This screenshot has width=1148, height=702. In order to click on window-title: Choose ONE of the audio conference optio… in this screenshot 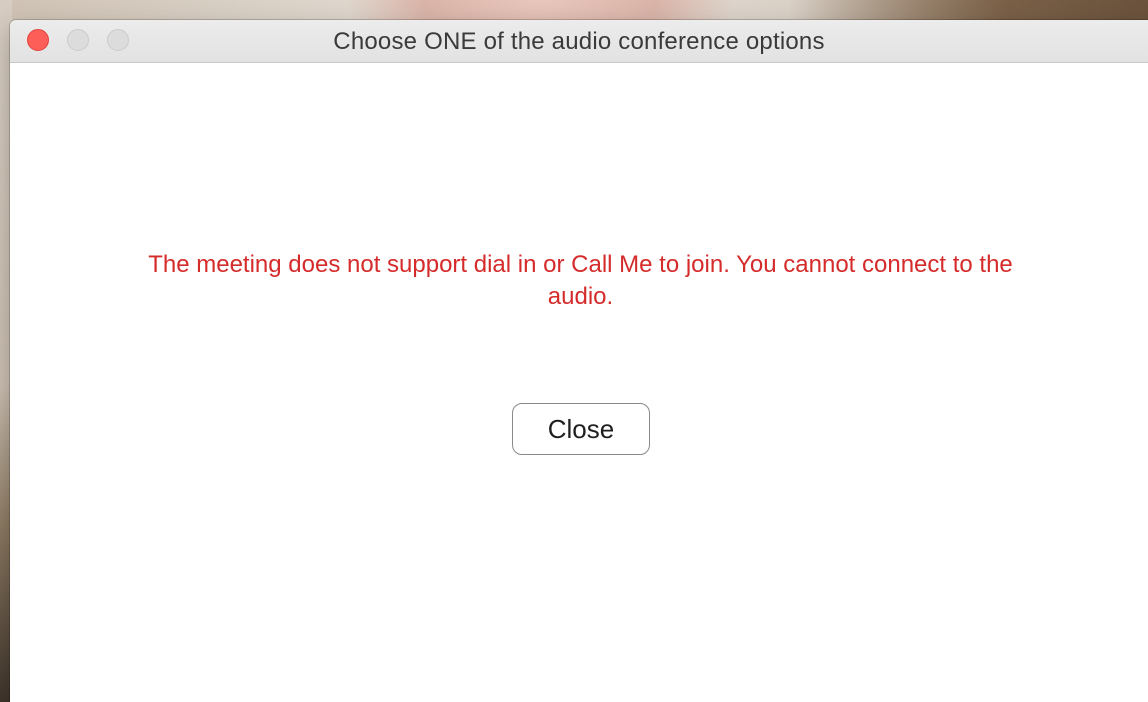, I will do `click(579, 41)`.